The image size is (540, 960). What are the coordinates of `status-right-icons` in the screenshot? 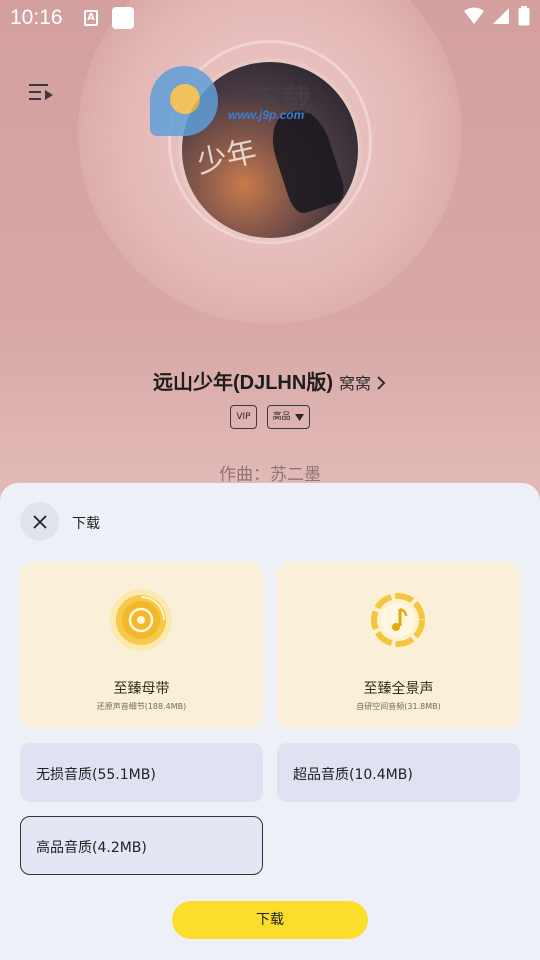 It's located at (497, 16).